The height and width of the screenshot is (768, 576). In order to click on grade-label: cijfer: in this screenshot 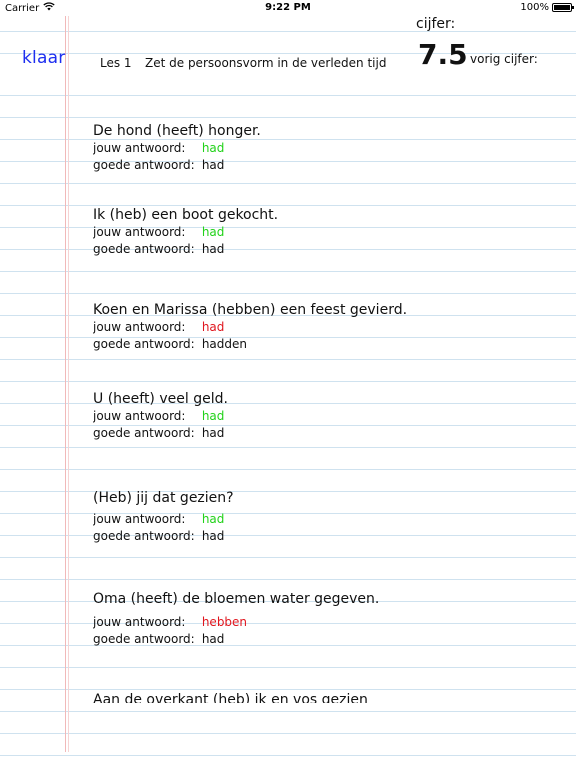, I will do `click(436, 24)`.